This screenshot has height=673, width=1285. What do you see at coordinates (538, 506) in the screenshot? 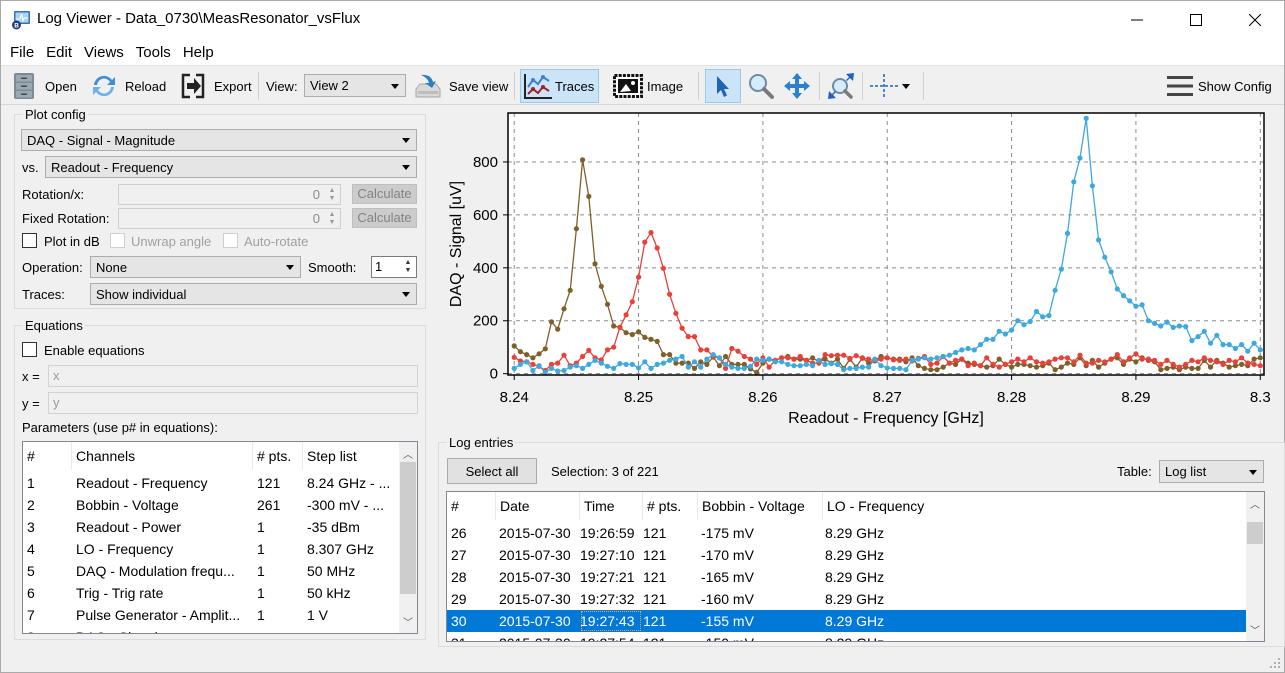
I see `column-header: Date` at bounding box center [538, 506].